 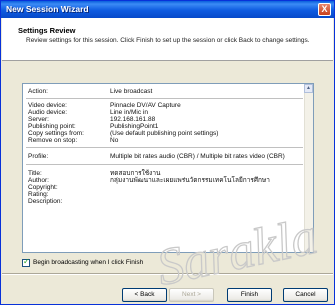 I want to click on next-button: Next >, so click(x=191, y=295).